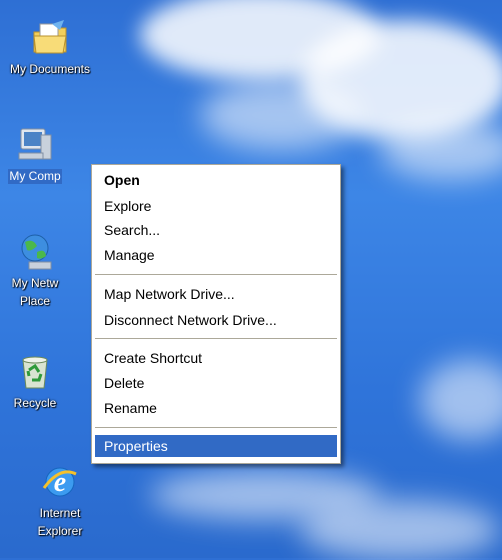 This screenshot has width=502, height=560. Describe the element at coordinates (35, 283) in the screenshot. I see `desktop-icon-label: My Netw` at that location.